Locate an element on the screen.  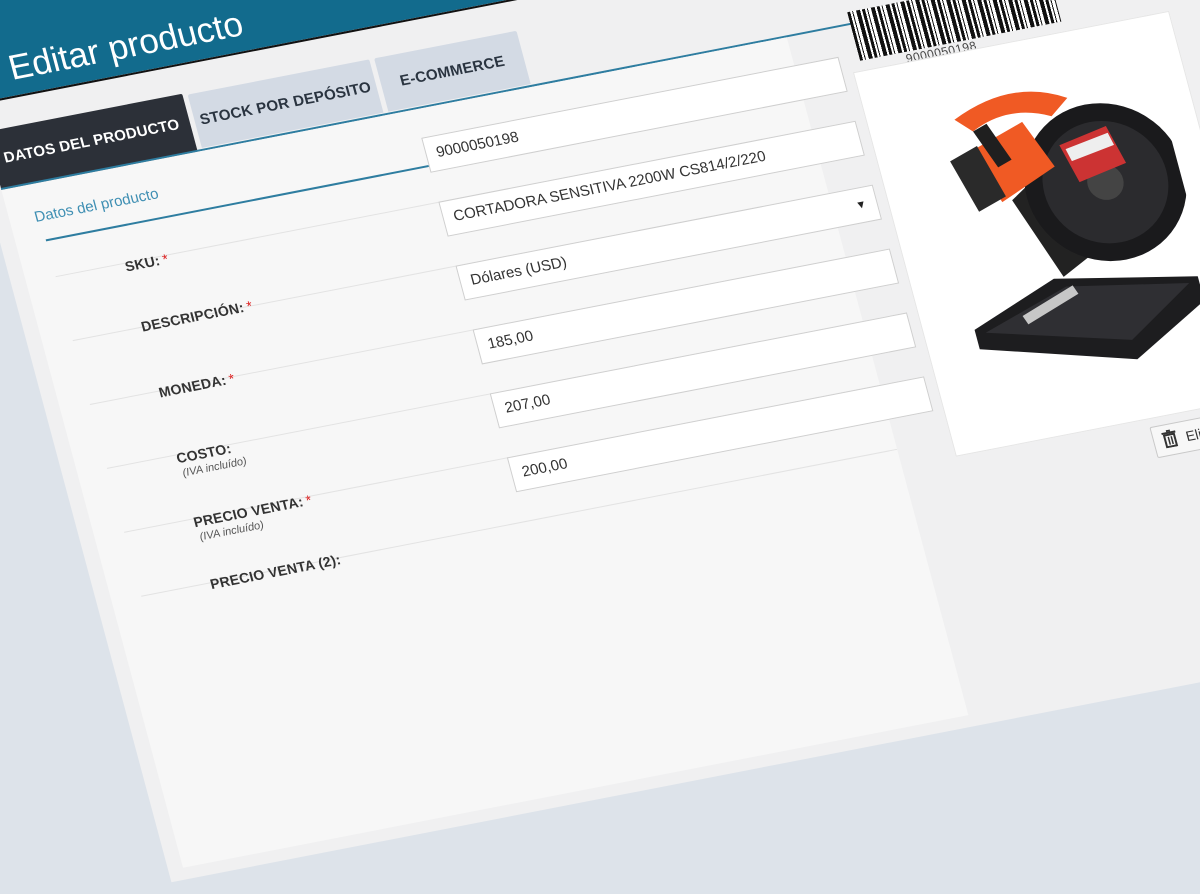
product-image is located at coordinates (1075, 225).